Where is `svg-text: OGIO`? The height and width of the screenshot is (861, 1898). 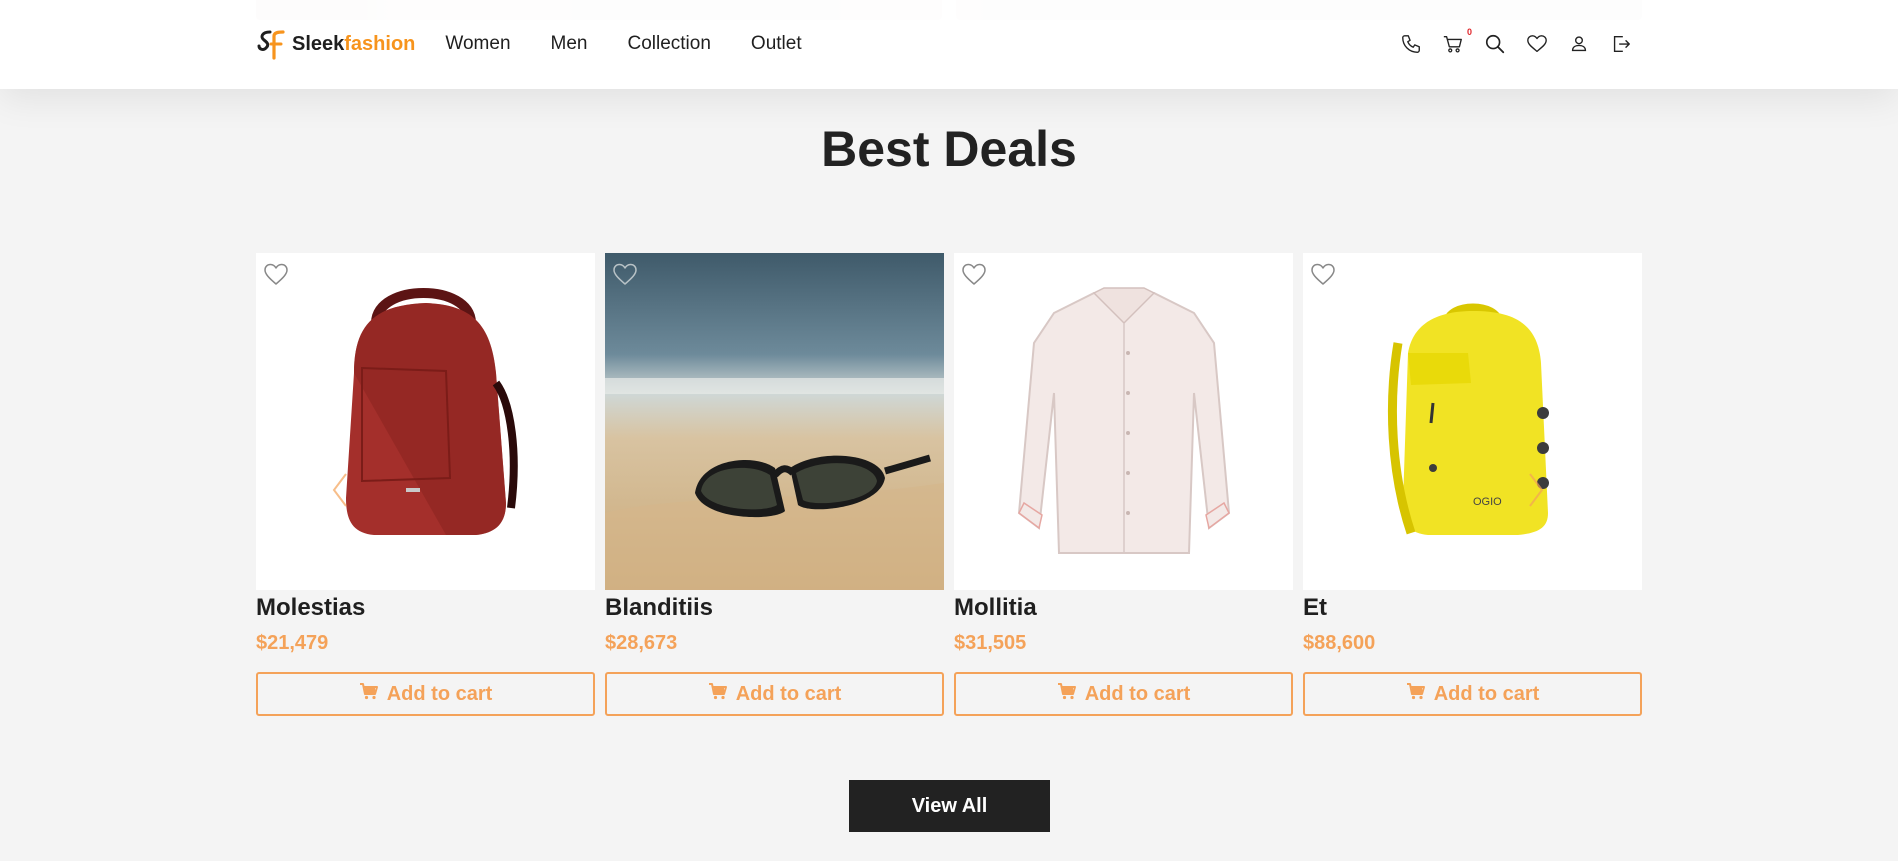
svg-text: OGIO is located at coordinates (1487, 502).